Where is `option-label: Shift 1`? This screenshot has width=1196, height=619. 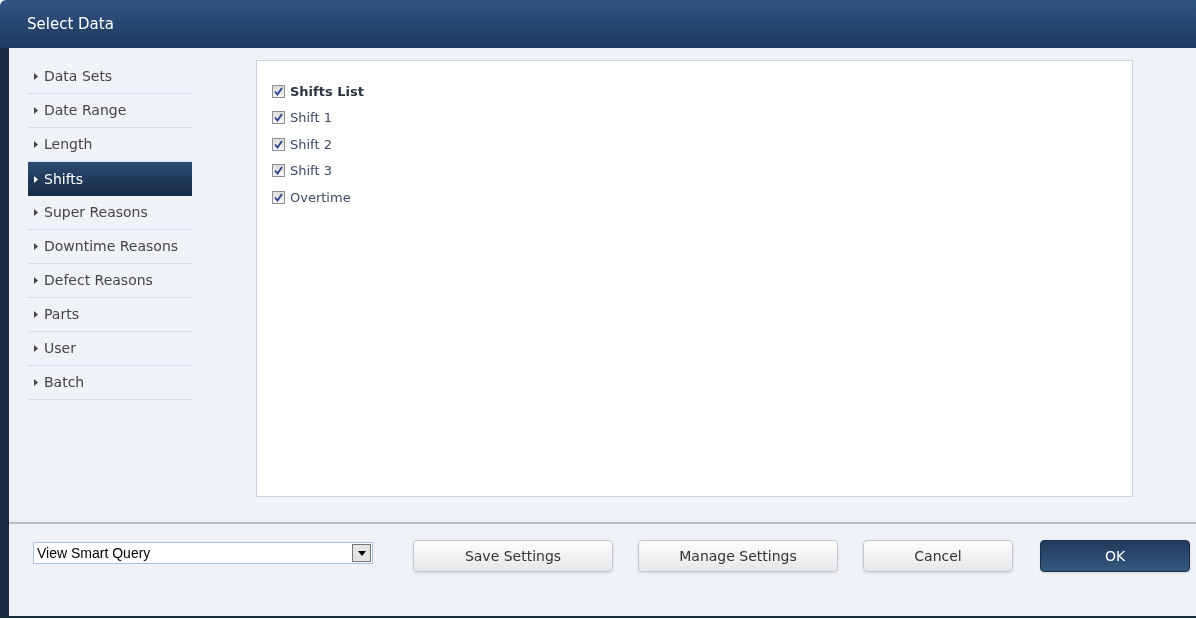 option-label: Shift 1 is located at coordinates (311, 118).